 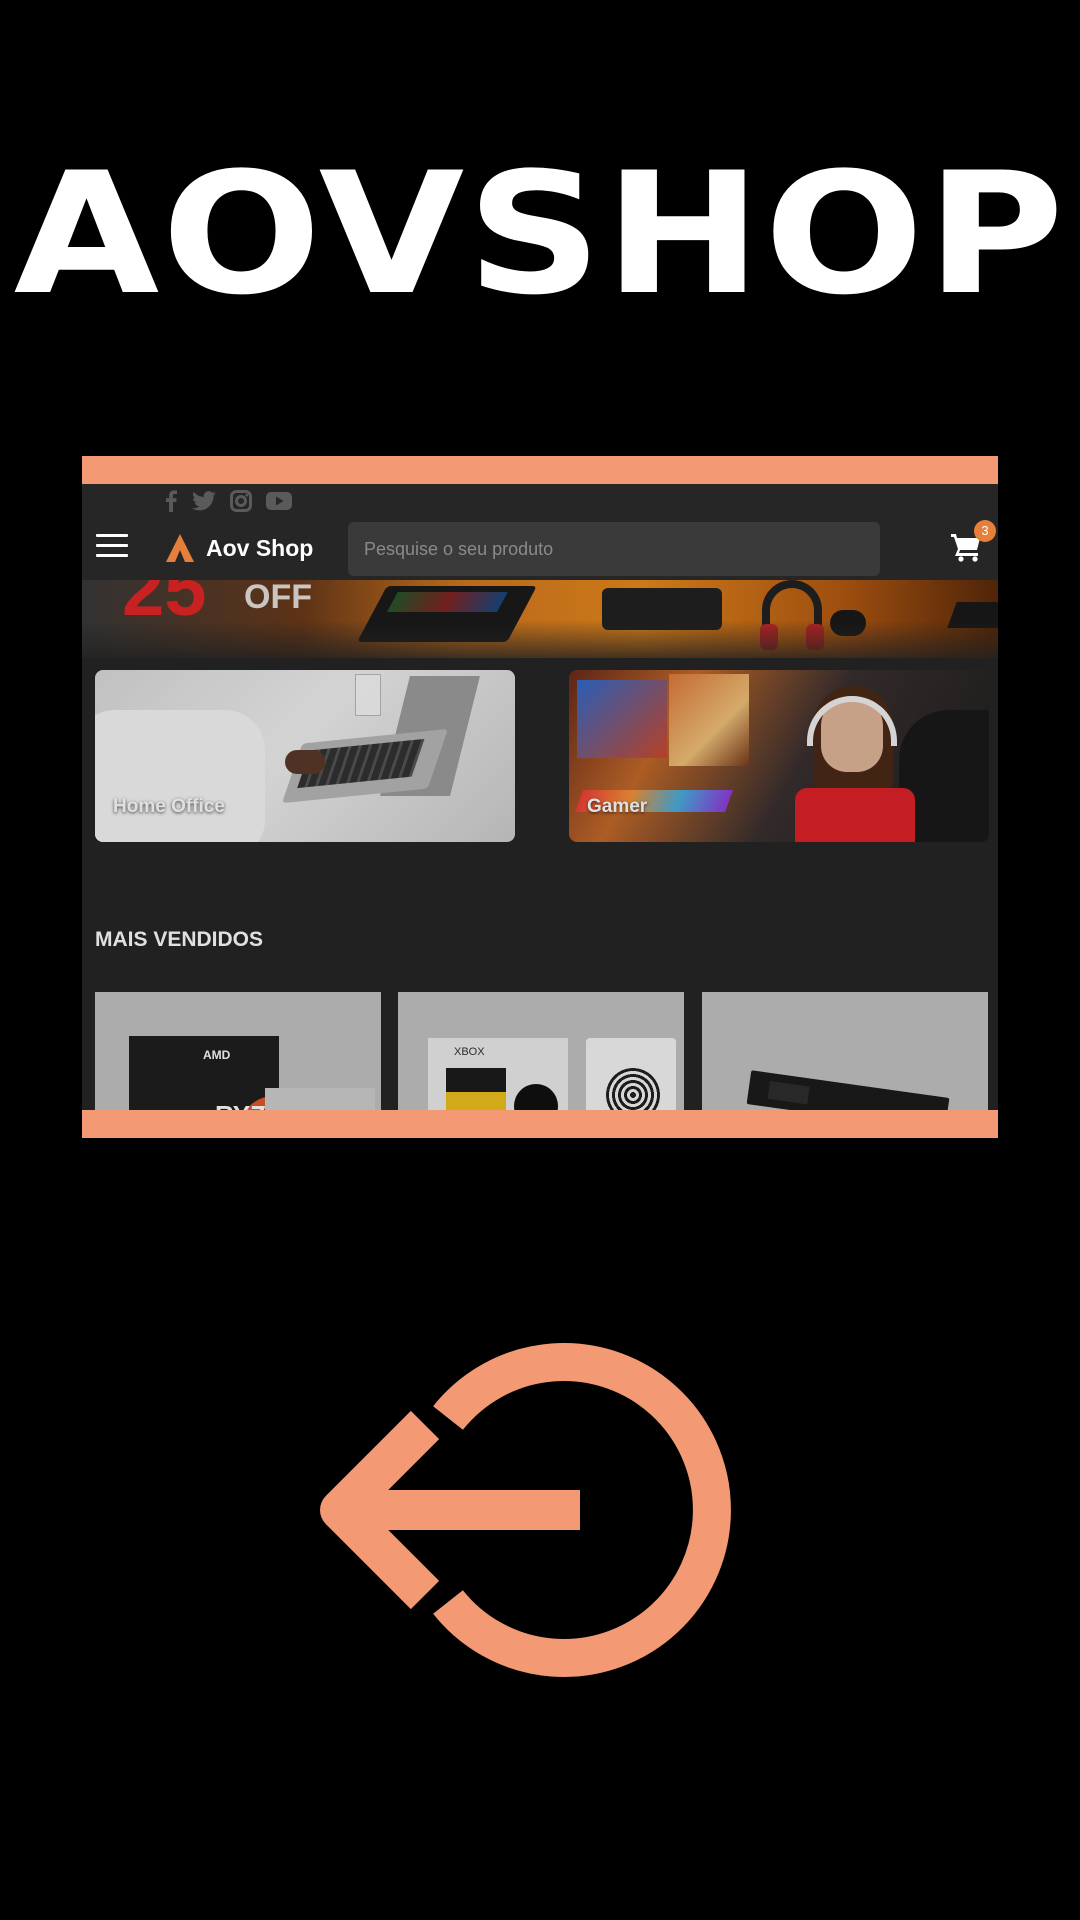 What do you see at coordinates (169, 806) in the screenshot?
I see `category-label: Home Office` at bounding box center [169, 806].